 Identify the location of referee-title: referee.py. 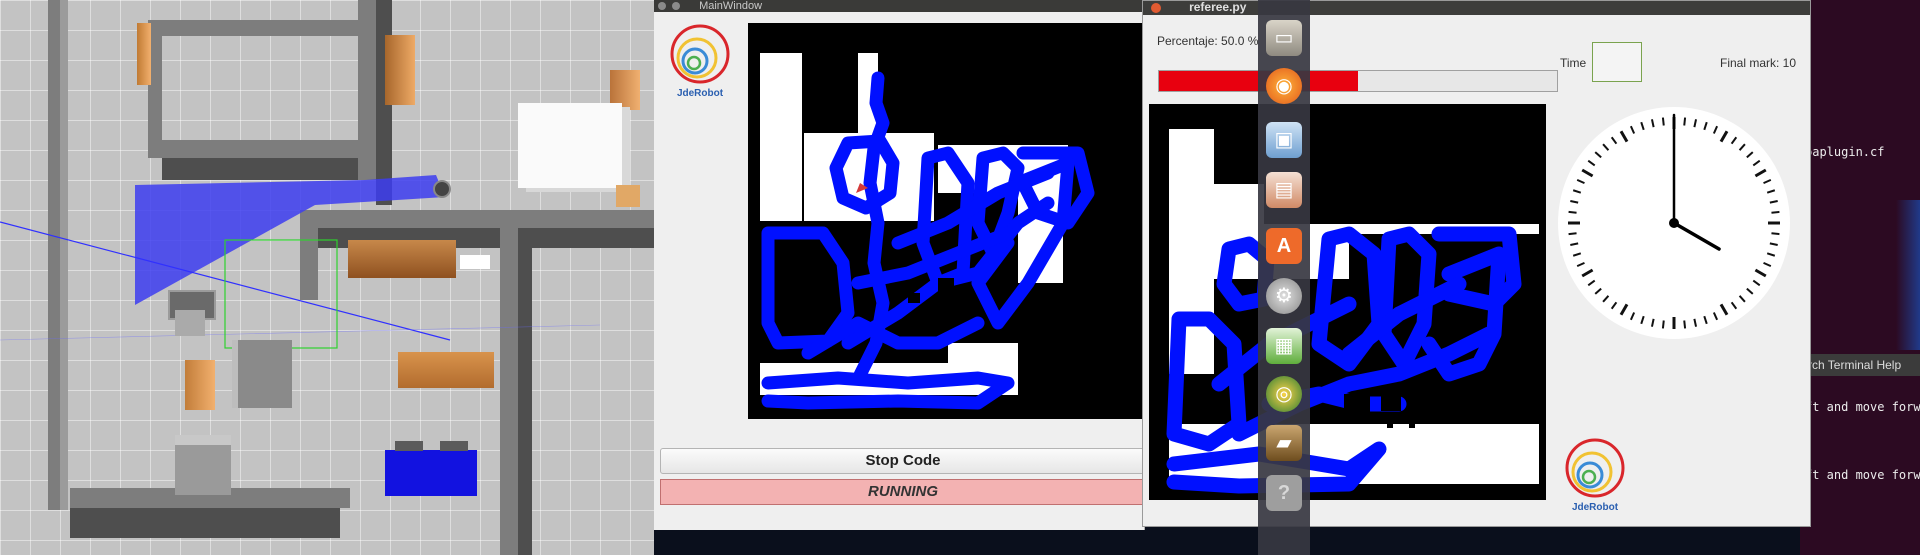
(1218, 7).